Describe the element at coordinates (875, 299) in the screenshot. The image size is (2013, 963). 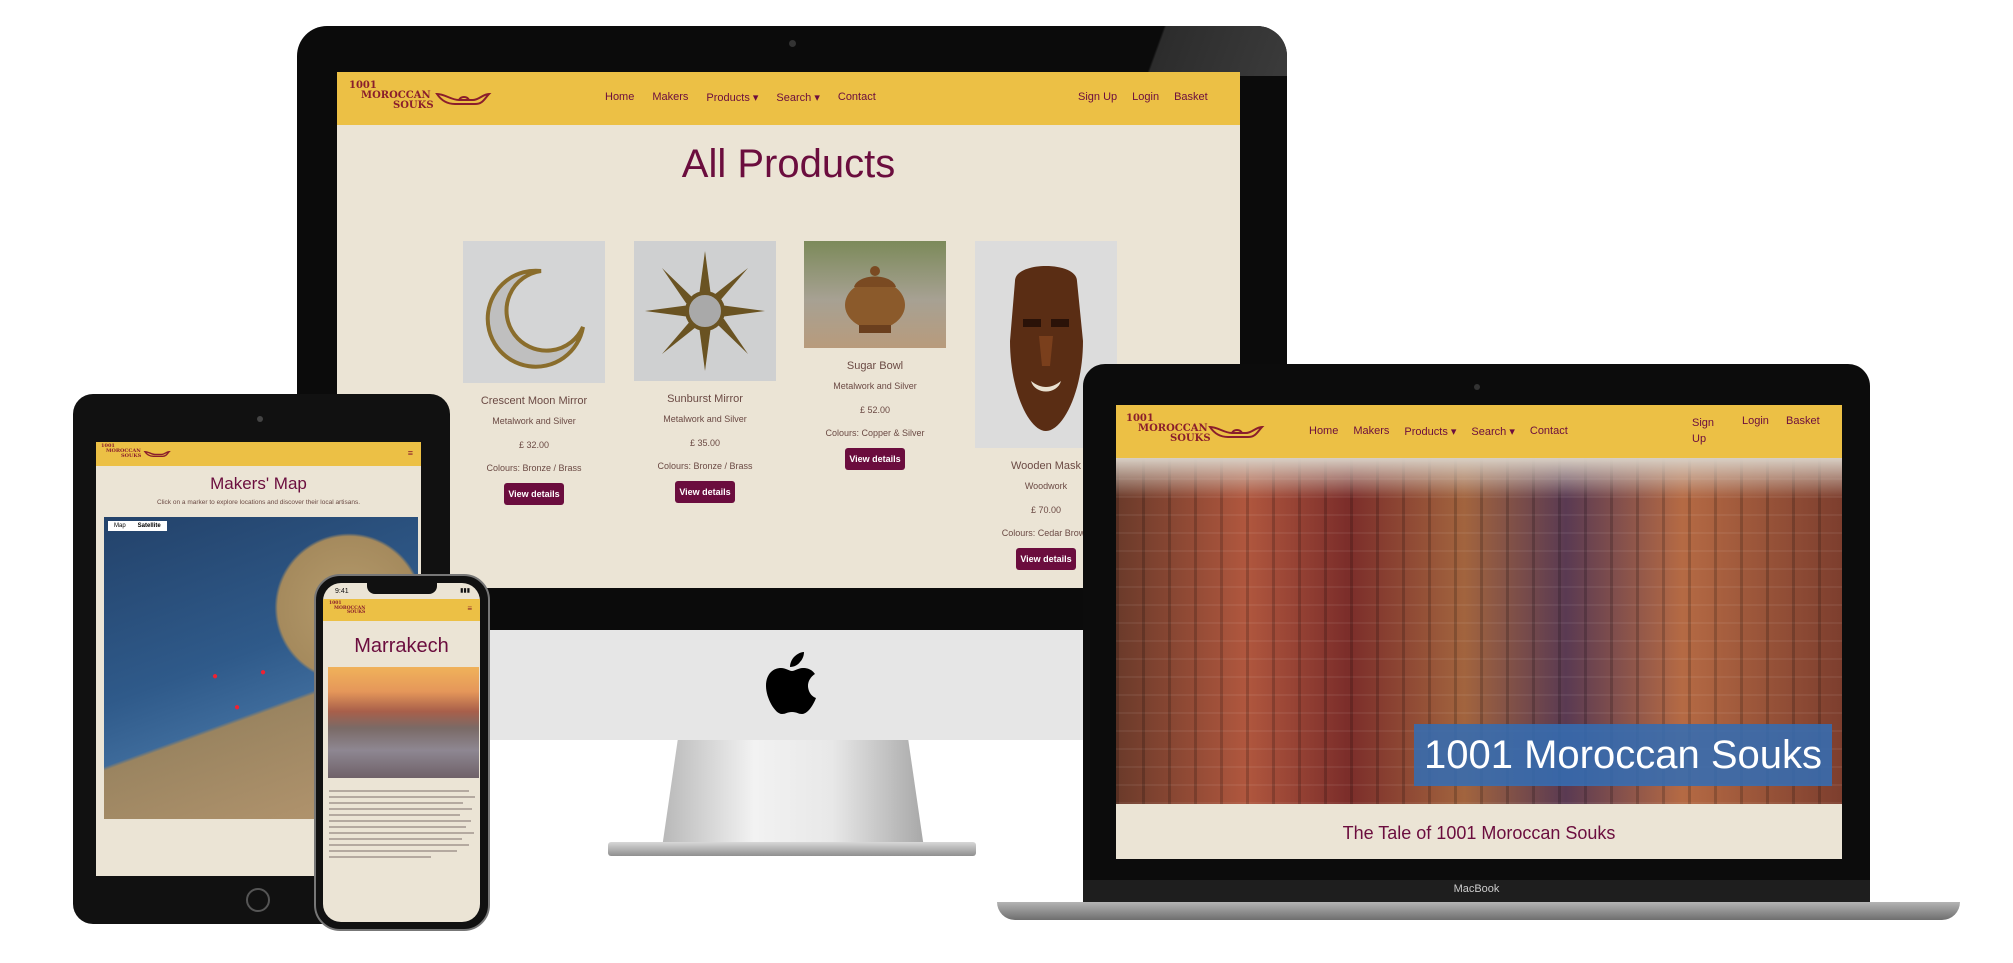
I see `sugar-bowl-icon` at that location.